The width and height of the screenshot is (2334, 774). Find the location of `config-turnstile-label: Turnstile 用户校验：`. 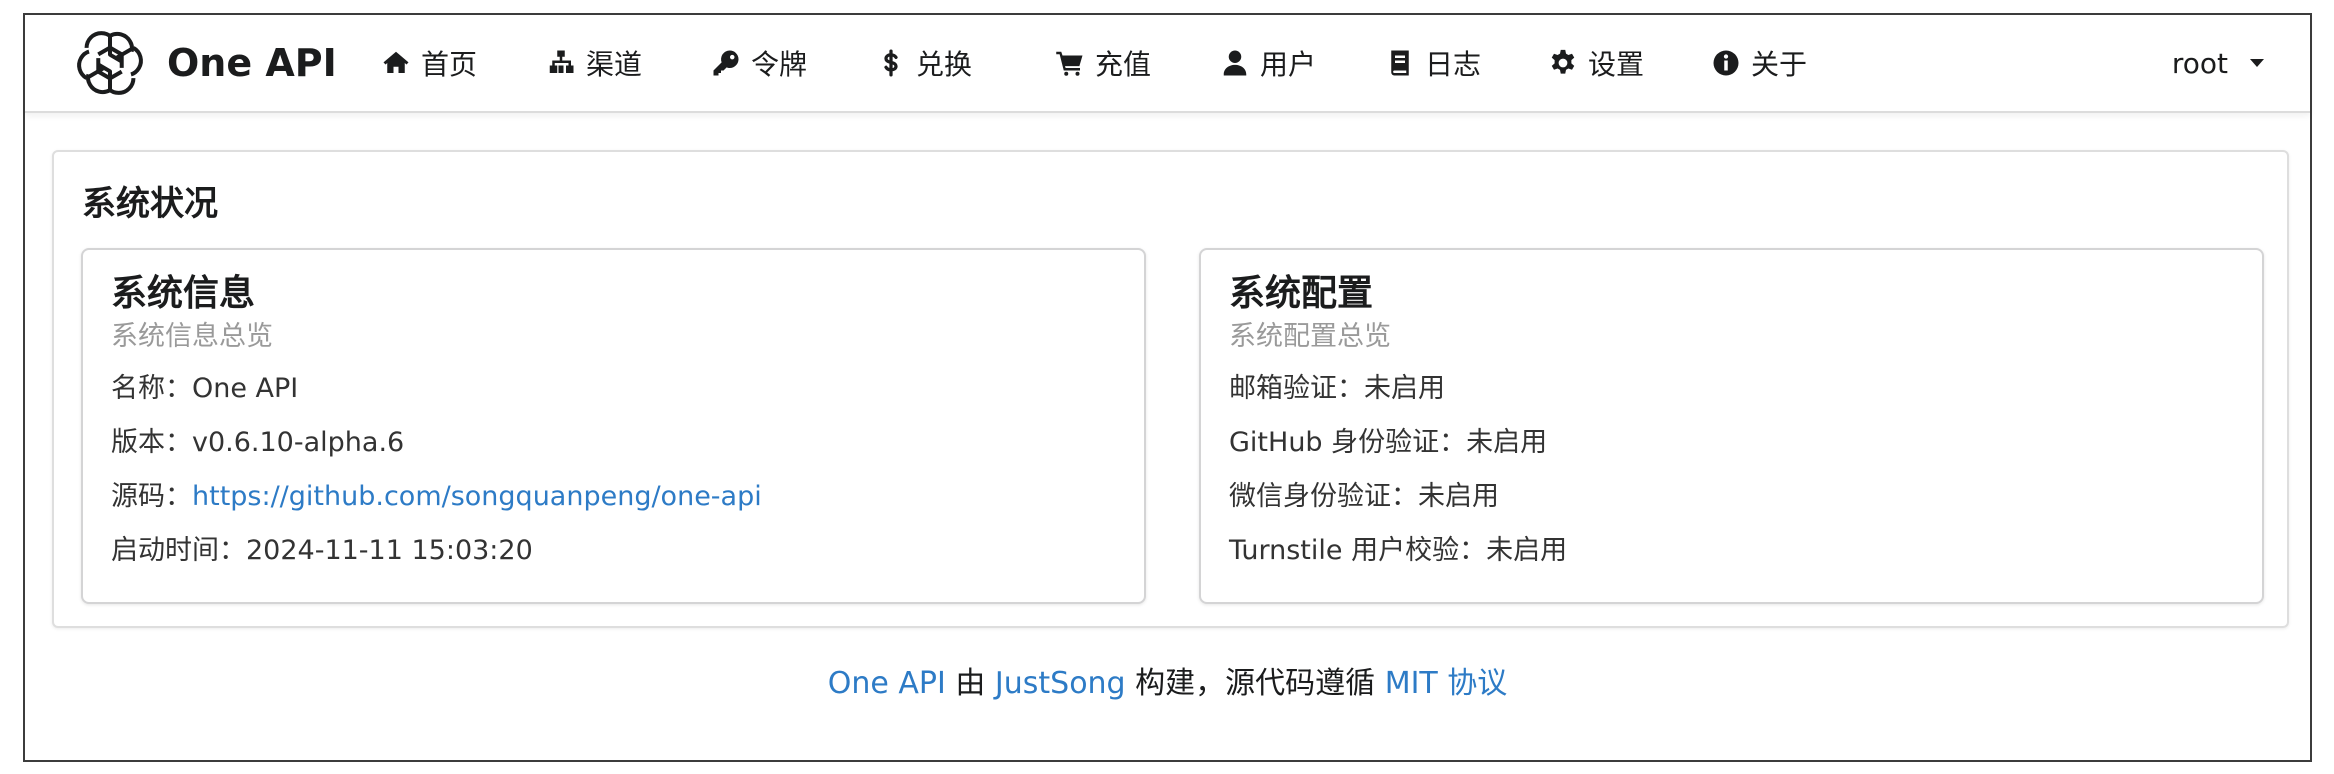

config-turnstile-label: Turnstile 用户校验： is located at coordinates (1358, 550).